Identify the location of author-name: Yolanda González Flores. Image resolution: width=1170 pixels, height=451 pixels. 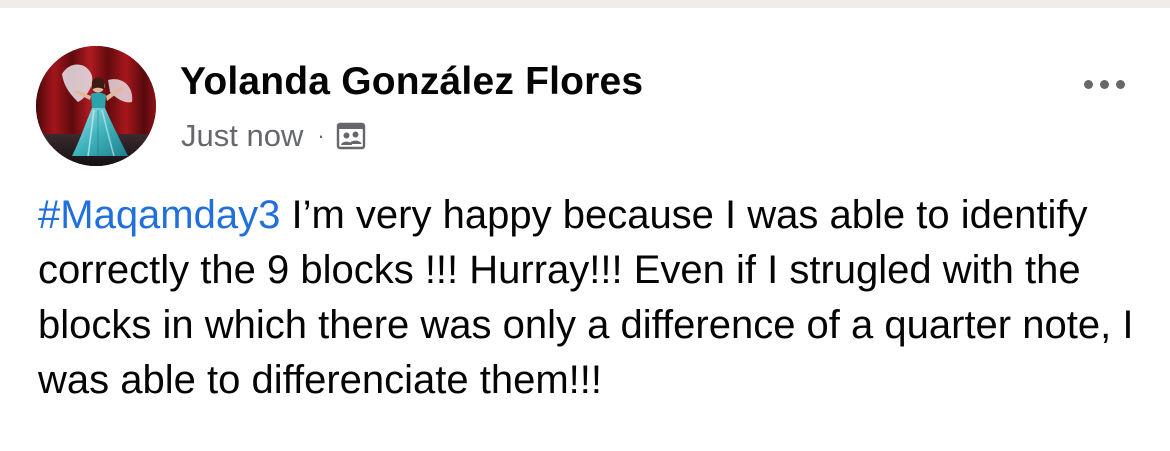
(411, 82).